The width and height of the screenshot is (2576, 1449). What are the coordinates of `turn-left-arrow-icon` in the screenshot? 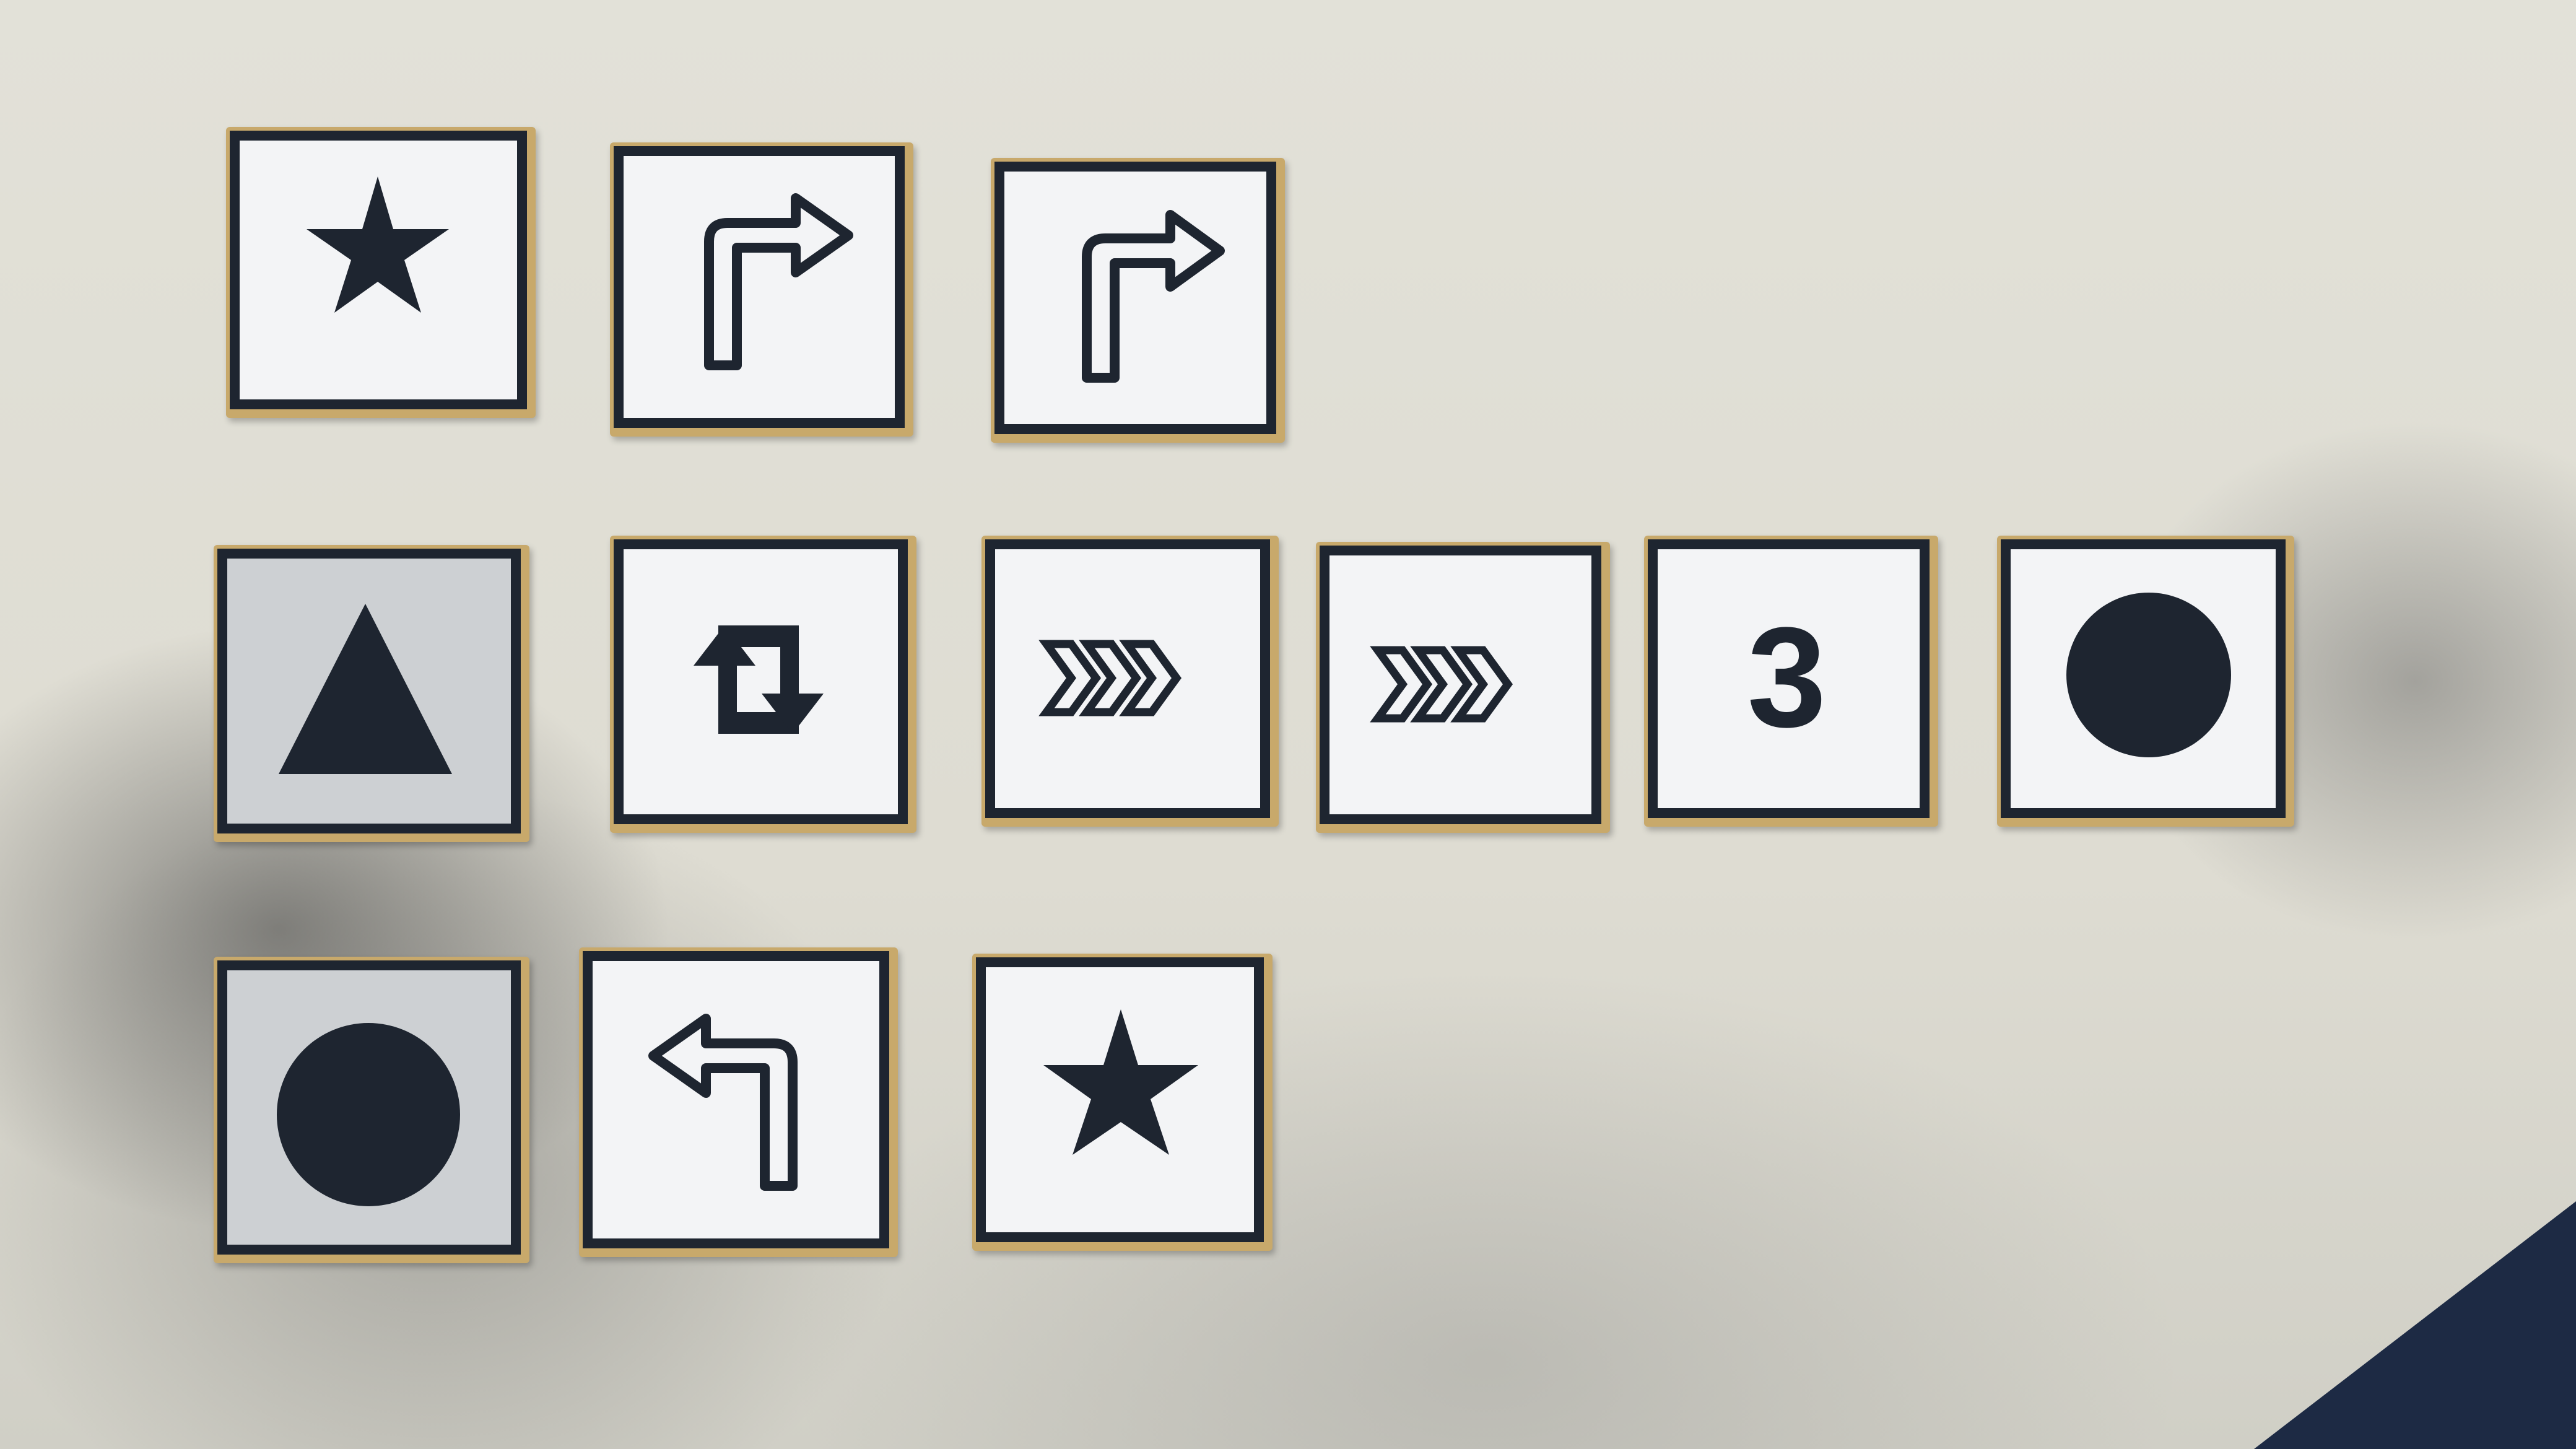 It's located at (723, 1102).